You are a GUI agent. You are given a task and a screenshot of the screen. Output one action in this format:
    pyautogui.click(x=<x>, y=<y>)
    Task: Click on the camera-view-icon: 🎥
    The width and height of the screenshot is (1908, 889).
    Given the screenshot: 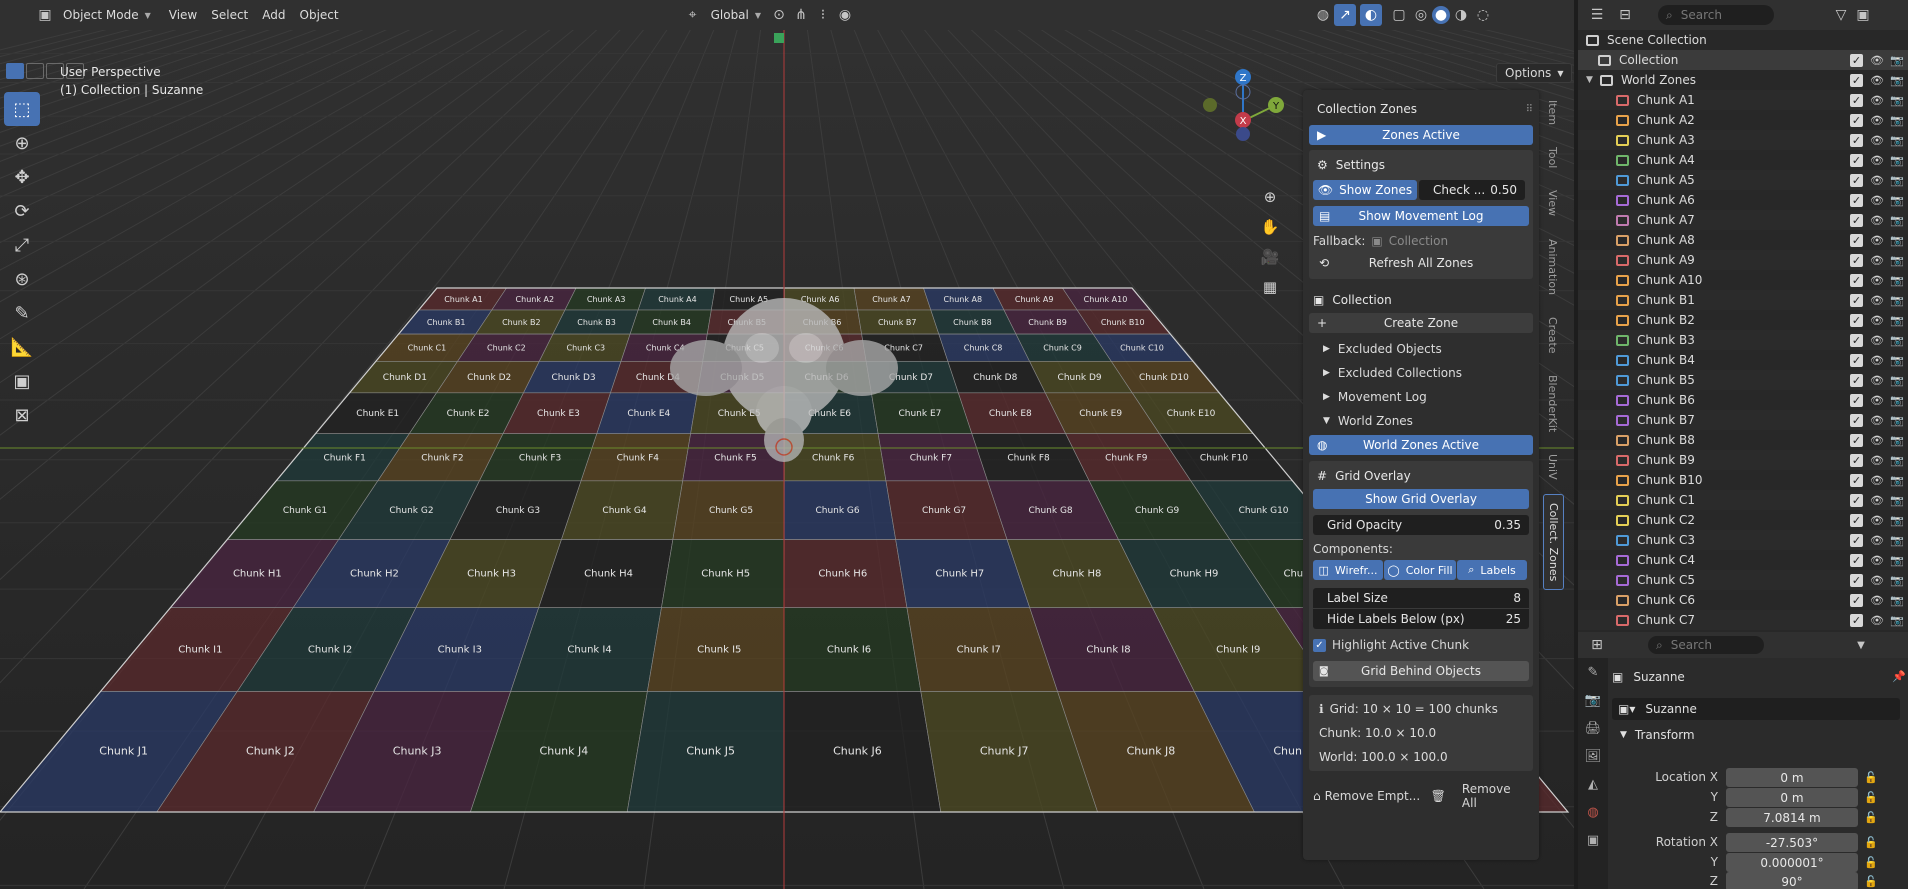 What is the action you would take?
    pyautogui.click(x=1270, y=257)
    